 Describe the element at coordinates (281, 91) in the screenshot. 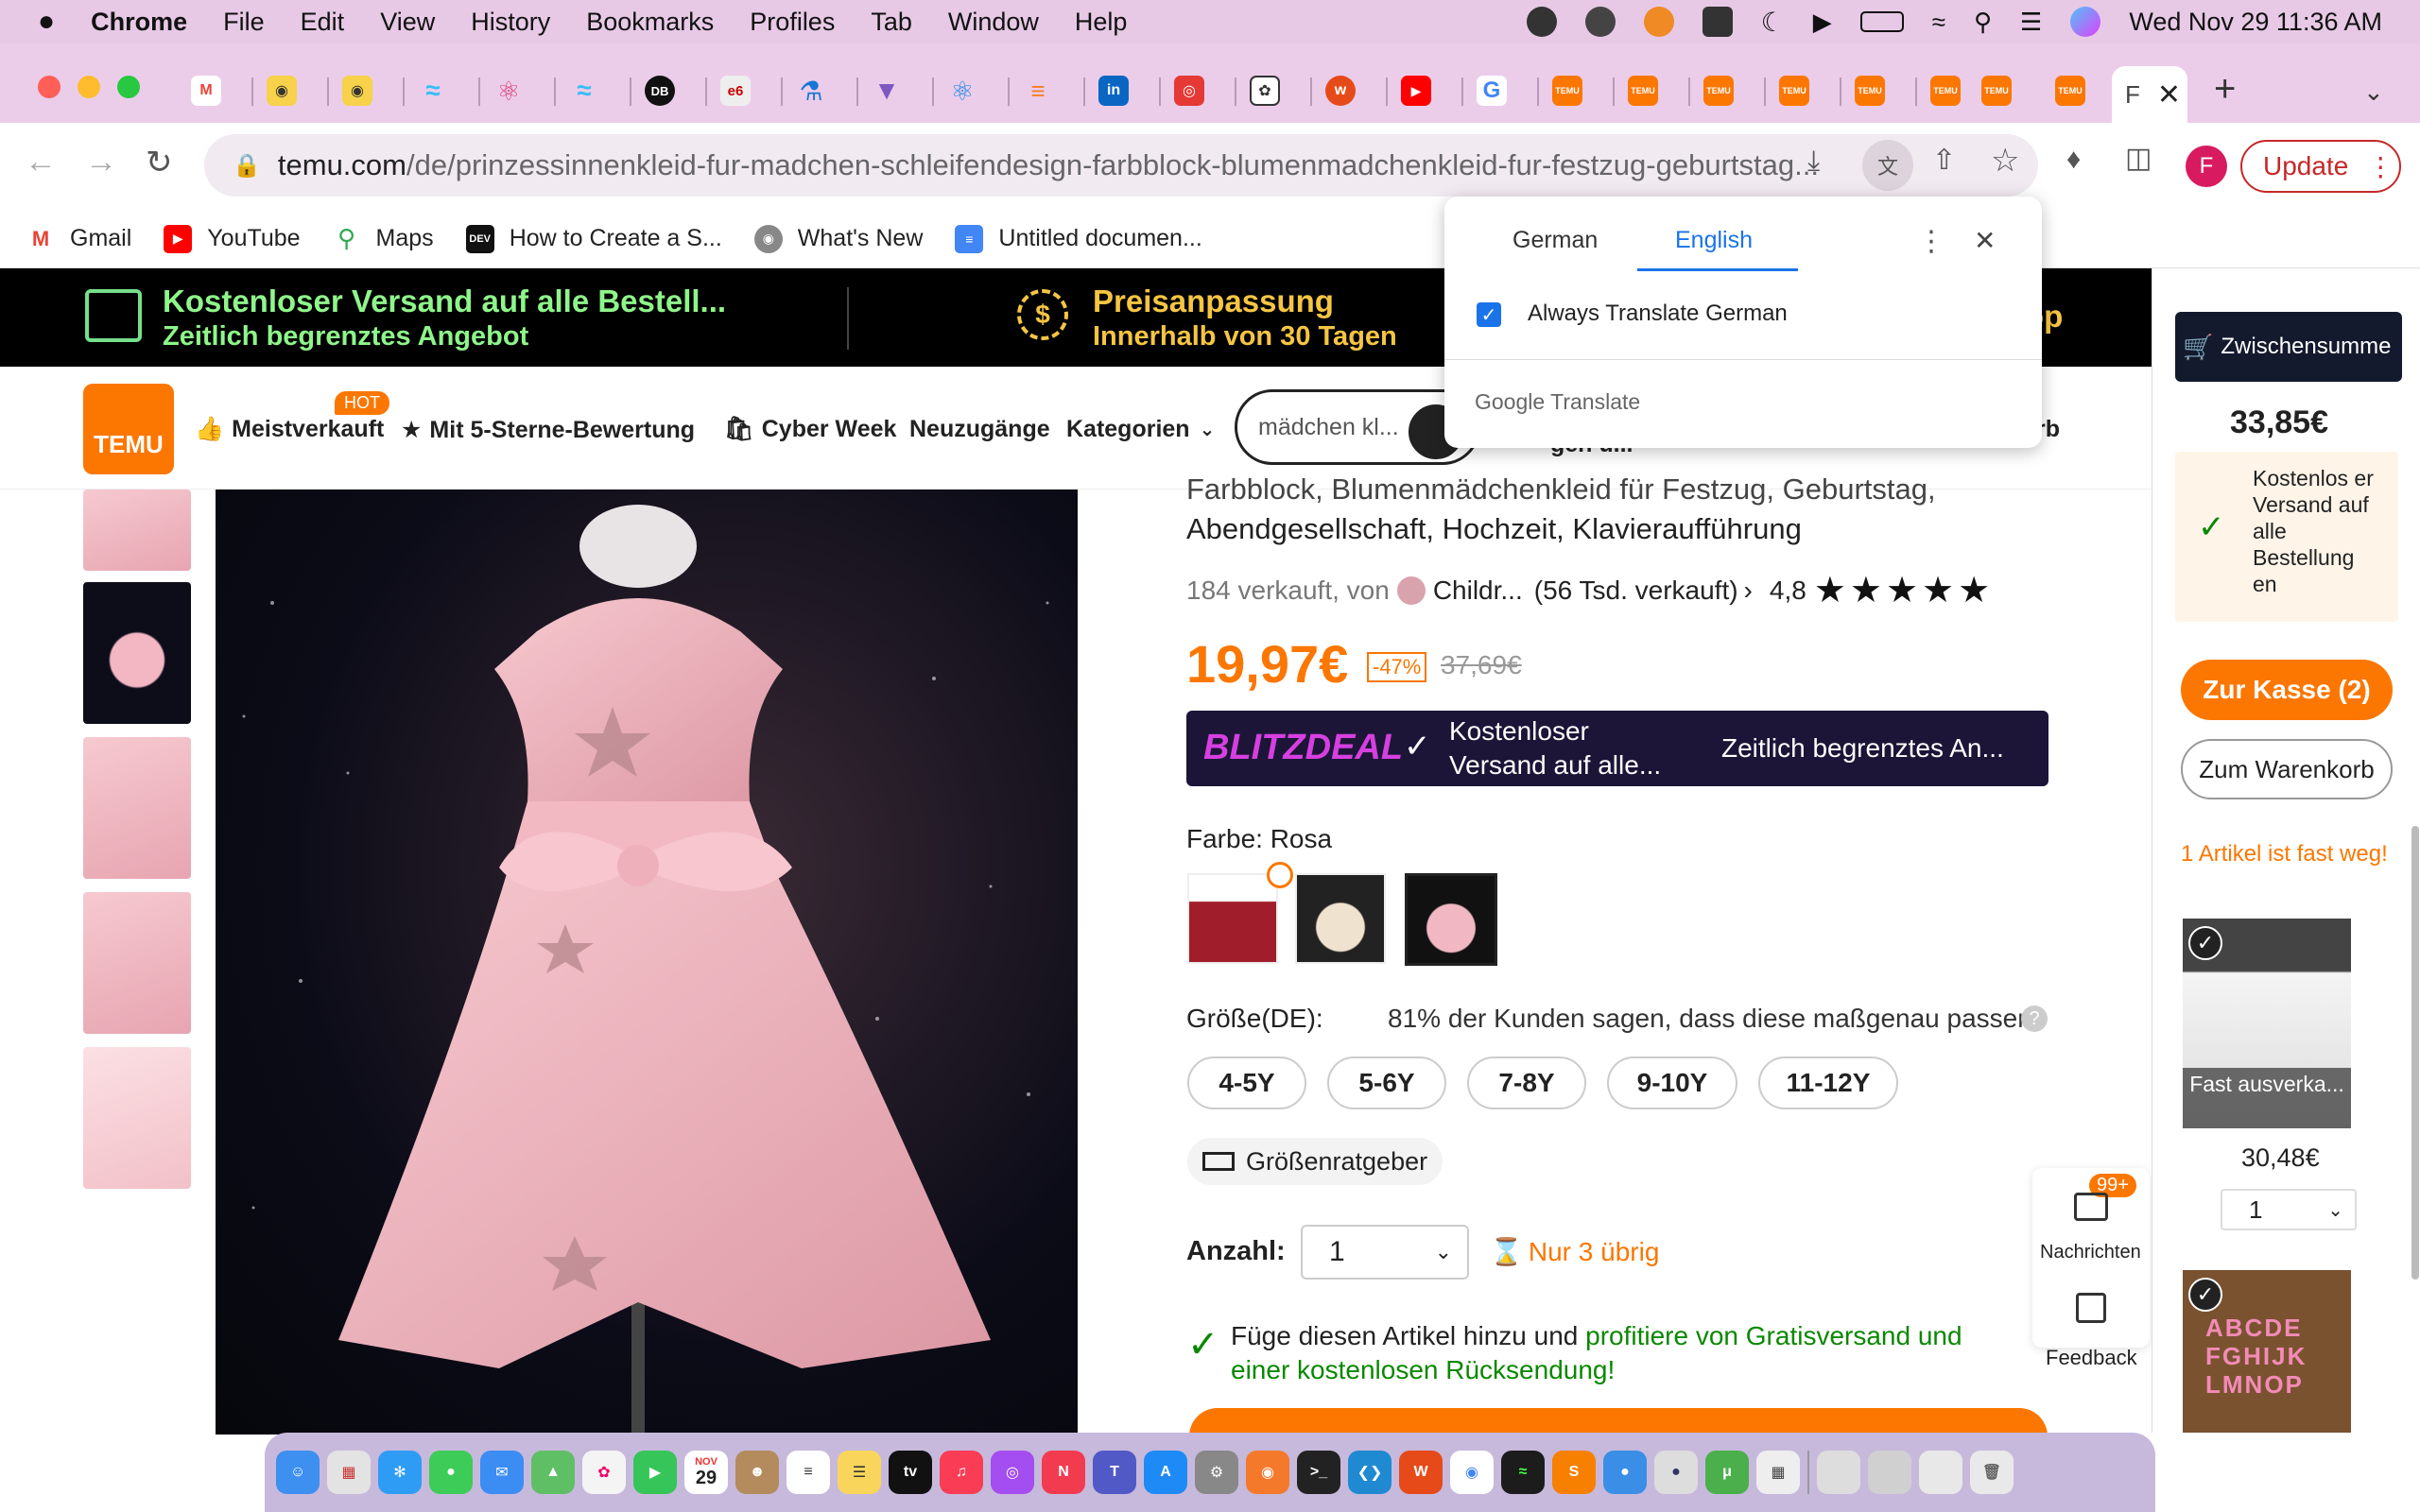

I see `tab-owl-1: ◉` at that location.